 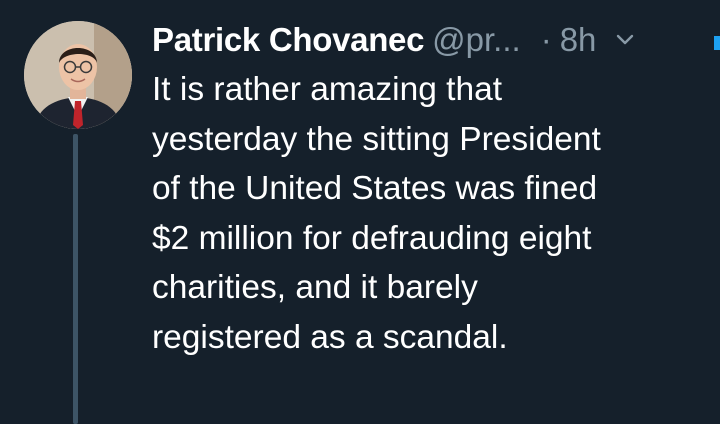 I want to click on tweet-timestamp: 8h, so click(x=578, y=40).